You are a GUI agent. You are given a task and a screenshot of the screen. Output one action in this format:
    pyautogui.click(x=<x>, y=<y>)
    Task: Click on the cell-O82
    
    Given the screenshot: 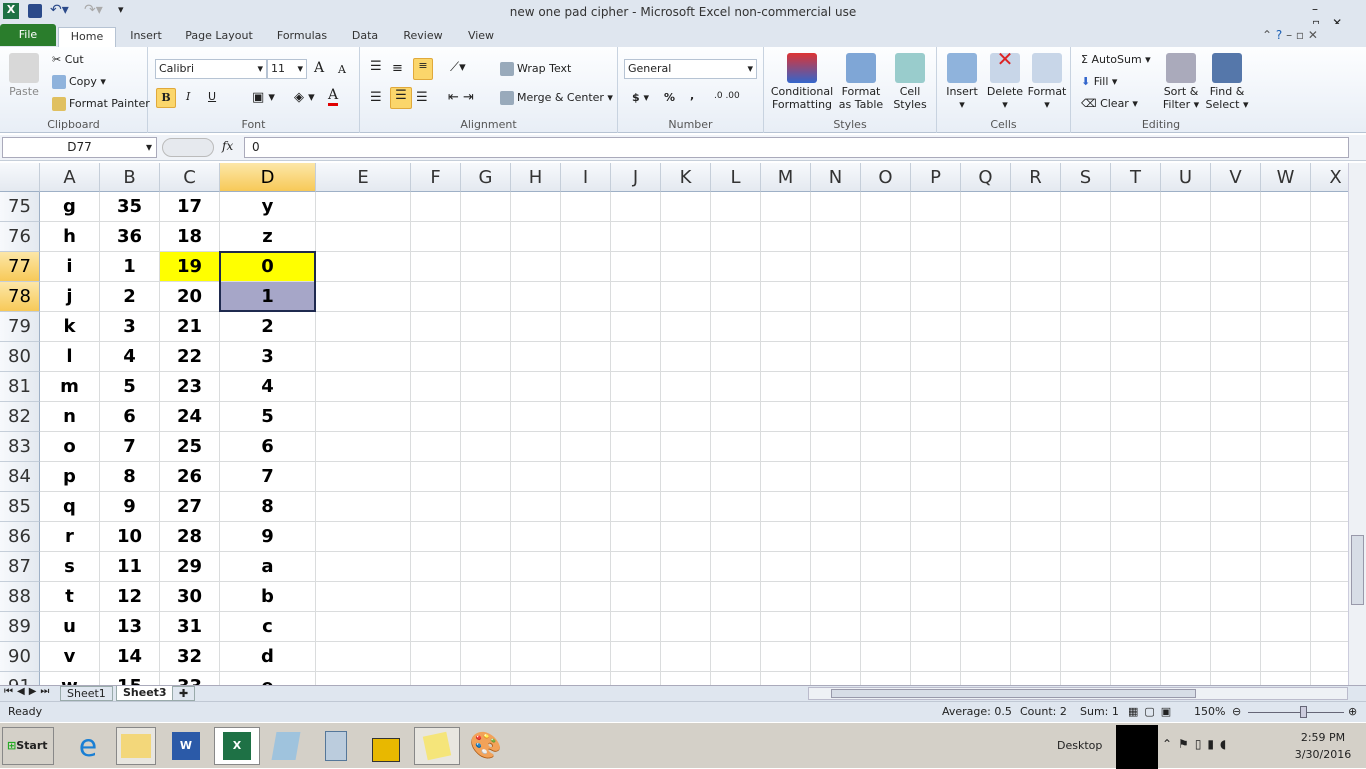 What is the action you would take?
    pyautogui.click(x=886, y=417)
    